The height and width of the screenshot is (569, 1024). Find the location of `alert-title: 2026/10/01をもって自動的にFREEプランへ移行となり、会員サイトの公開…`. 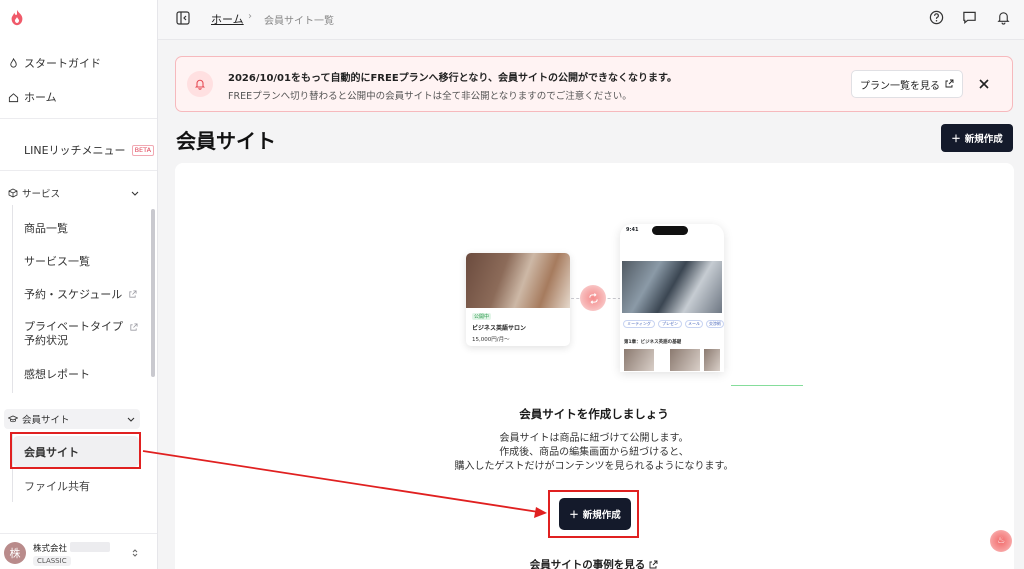

alert-title: 2026/10/01をもって自動的にFREEプランへ移行となり、会員サイトの公開… is located at coordinates (452, 78).